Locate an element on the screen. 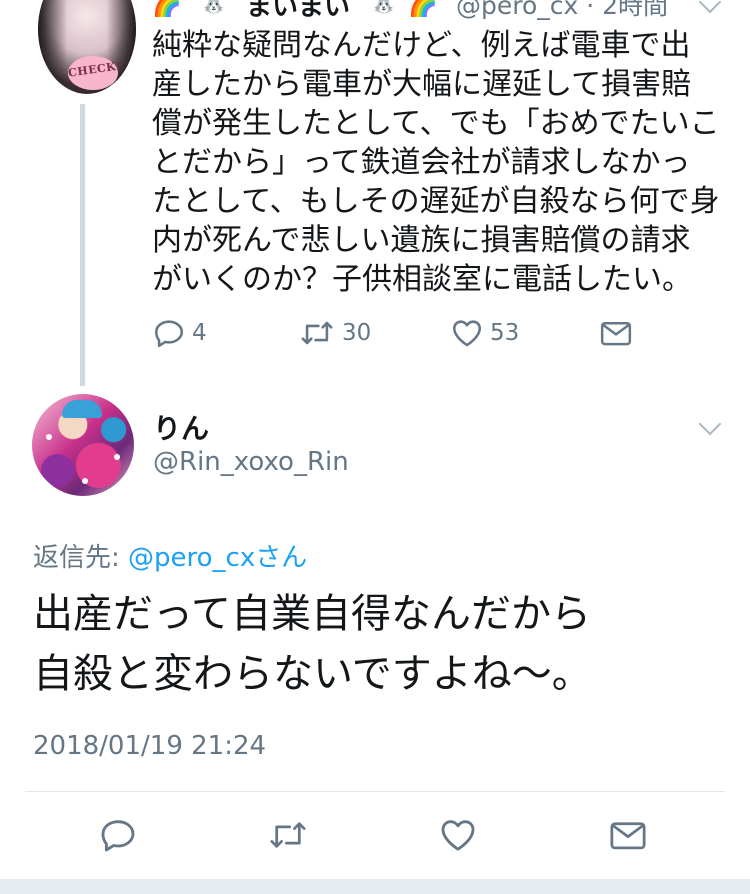 The height and width of the screenshot is (894, 750). reply-avatar is located at coordinates (83, 445).